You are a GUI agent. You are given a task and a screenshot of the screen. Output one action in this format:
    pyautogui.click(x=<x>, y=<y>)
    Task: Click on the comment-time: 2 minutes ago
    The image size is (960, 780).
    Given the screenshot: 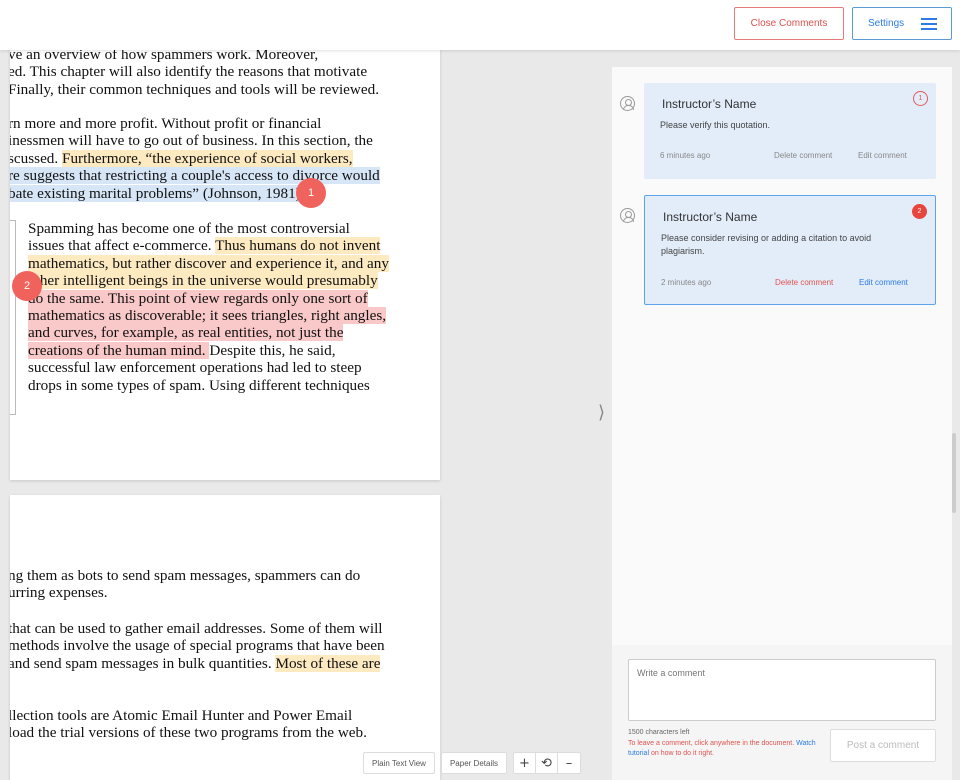 What is the action you would take?
    pyautogui.click(x=686, y=282)
    